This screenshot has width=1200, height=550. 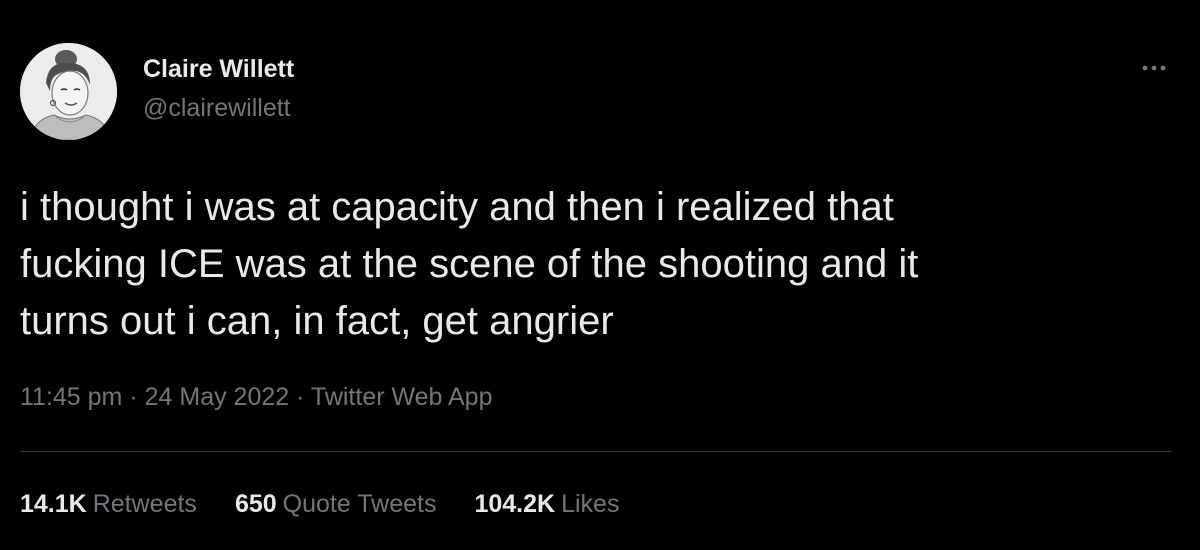 I want to click on quote-tweets-label: Quote Tweets, so click(x=359, y=504).